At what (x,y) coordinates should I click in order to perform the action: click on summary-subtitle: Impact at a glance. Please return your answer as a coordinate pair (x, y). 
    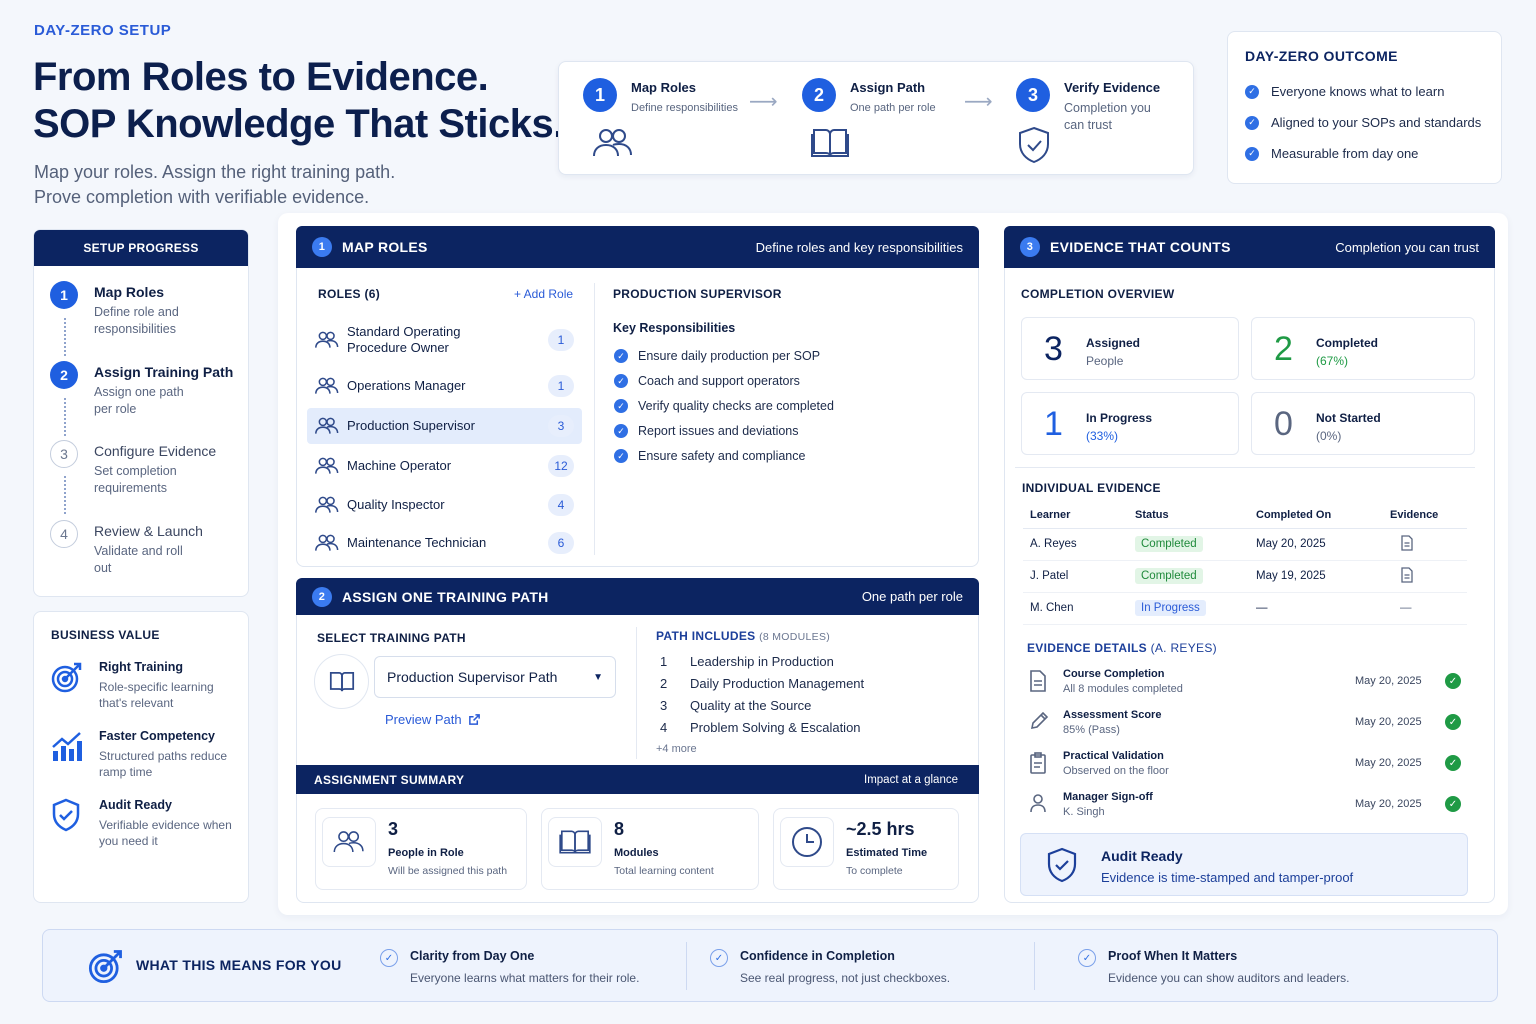
    Looking at the image, I should click on (911, 779).